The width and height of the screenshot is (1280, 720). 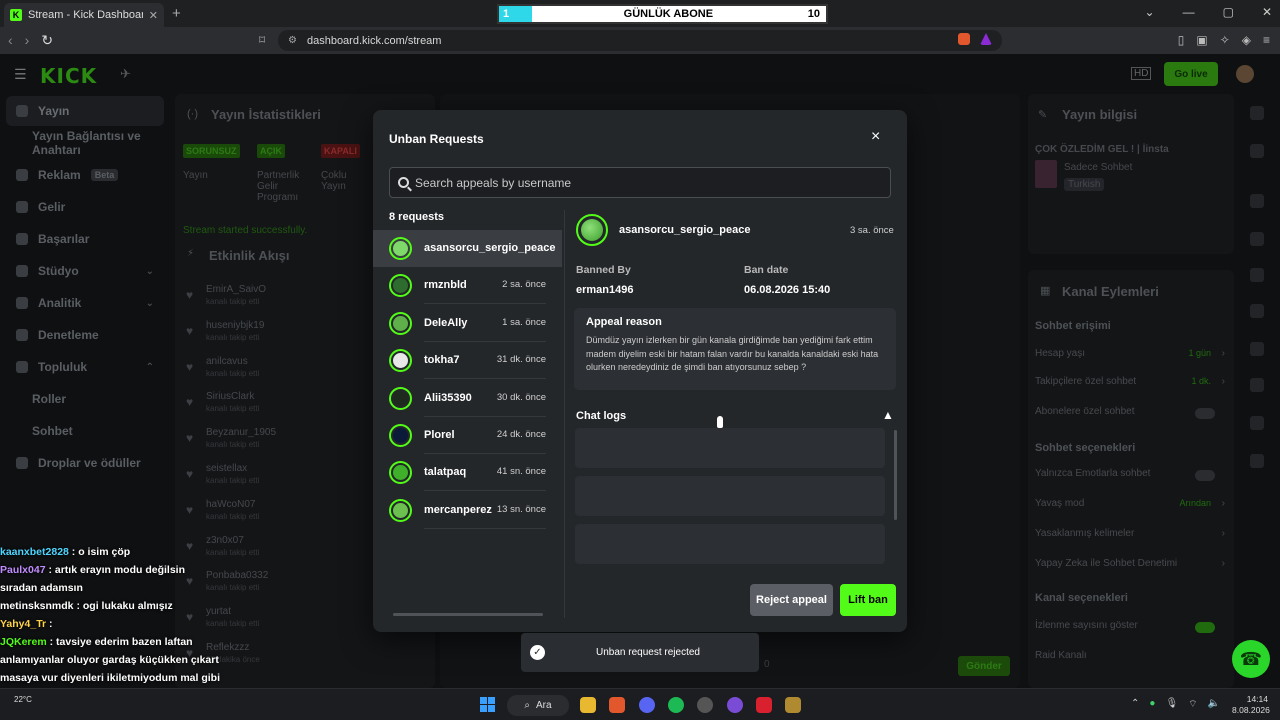 I want to click on request-item: DeleAlly 1 sa. önce, so click(x=467, y=323).